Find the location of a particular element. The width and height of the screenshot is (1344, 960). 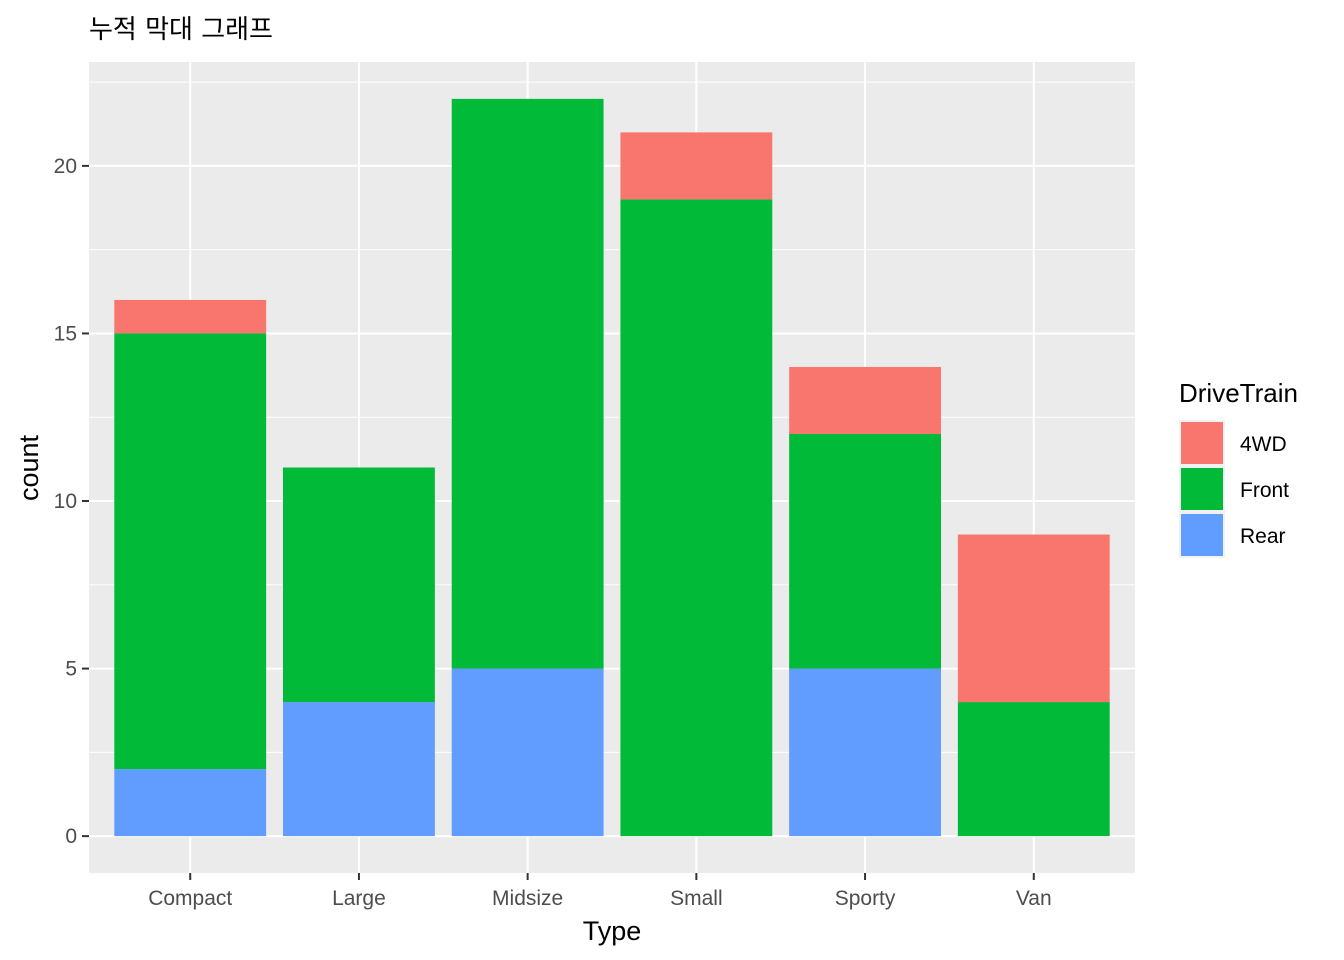

legend-label: Rear is located at coordinates (1263, 536).